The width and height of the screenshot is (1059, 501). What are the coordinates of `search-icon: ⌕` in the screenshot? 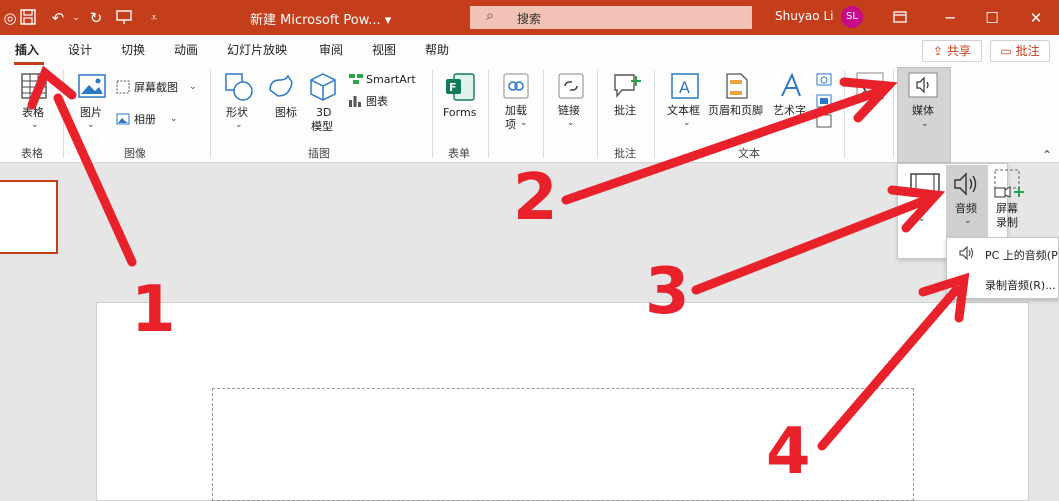 It's located at (490, 16).